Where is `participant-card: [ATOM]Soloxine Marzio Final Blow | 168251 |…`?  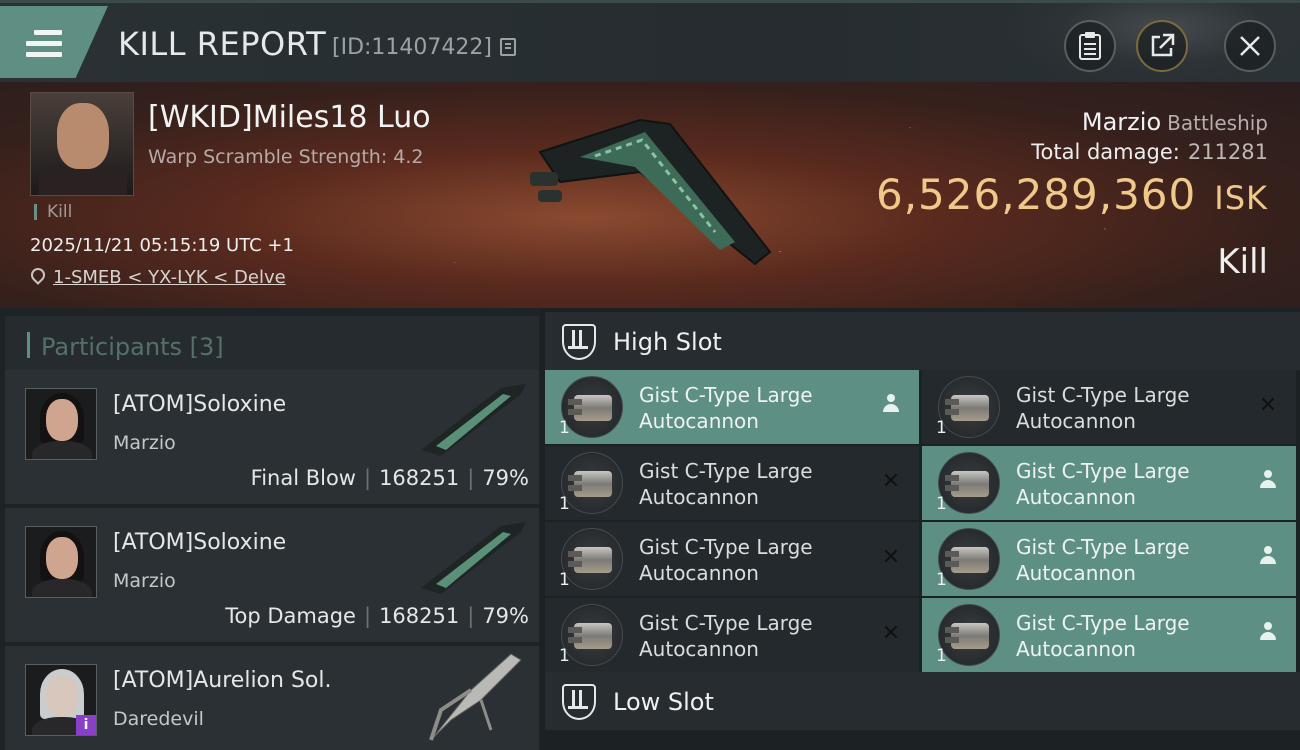 participant-card: [ATOM]Soloxine Marzio Final Blow | 168251 |… is located at coordinates (272, 437).